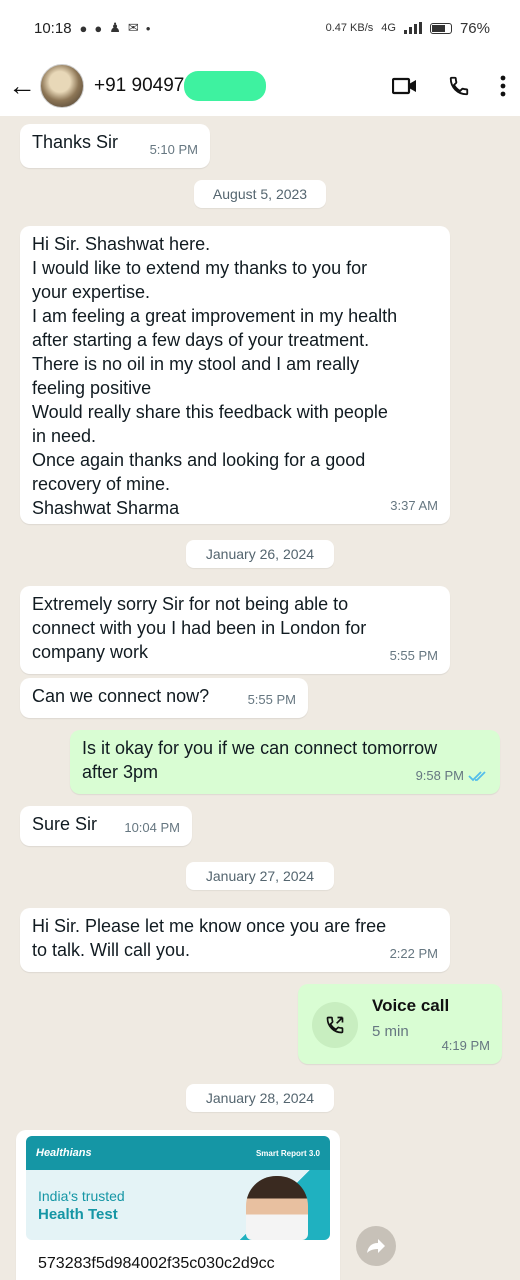 Image resolution: width=520 pixels, height=1280 pixels. Describe the element at coordinates (115, 146) in the screenshot. I see `message-incoming: Thanks Sir 5:10 PM` at that location.